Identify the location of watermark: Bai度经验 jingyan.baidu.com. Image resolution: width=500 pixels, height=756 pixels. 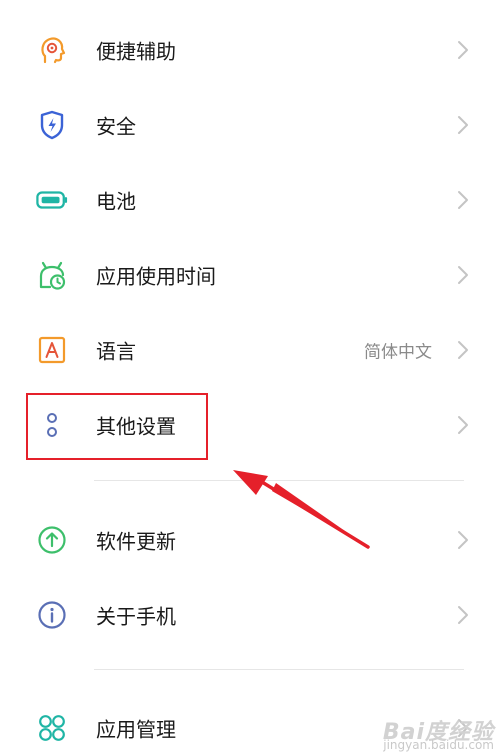
(438, 737).